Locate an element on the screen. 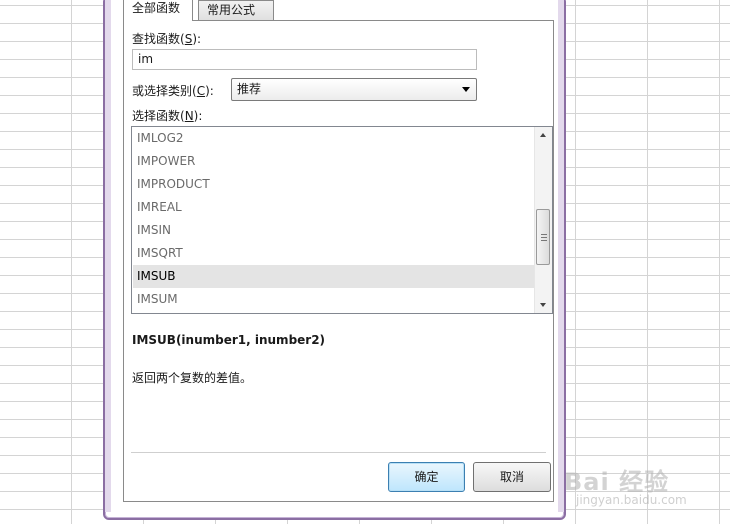  scroll-up-button is located at coordinates (543, 135).